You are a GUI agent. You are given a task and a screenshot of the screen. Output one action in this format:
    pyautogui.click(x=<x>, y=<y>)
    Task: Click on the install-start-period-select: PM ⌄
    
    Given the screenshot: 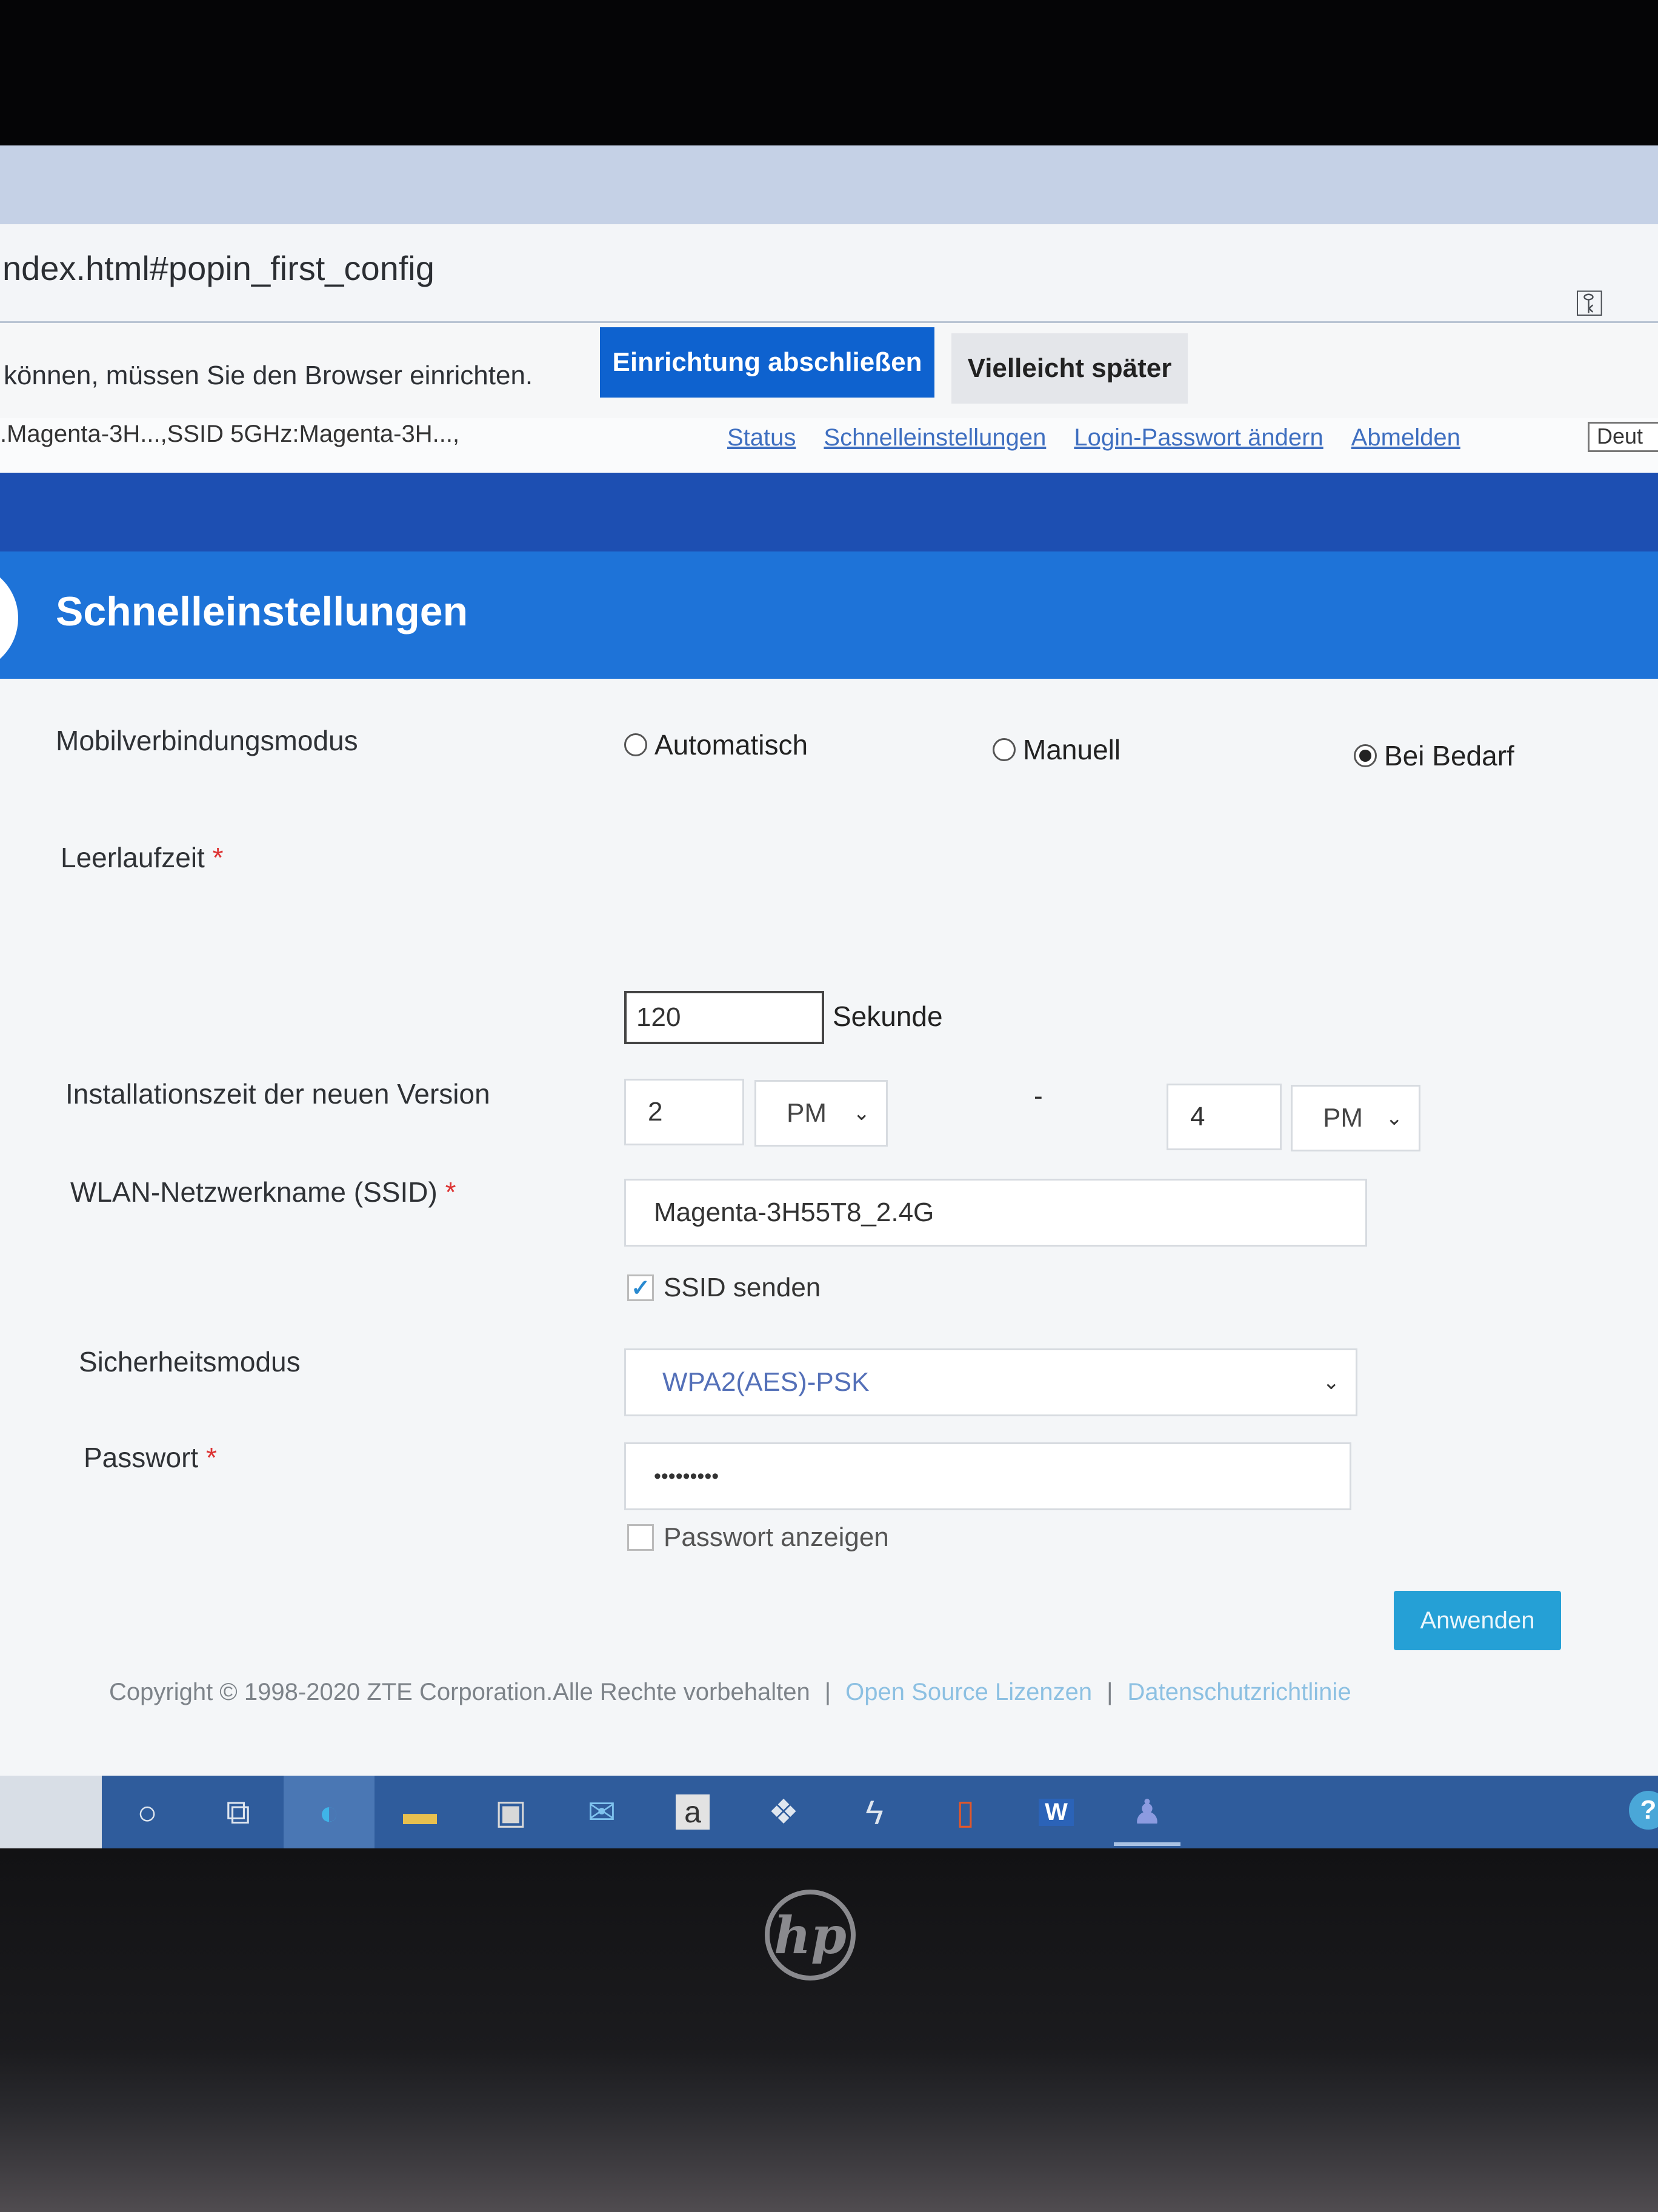 What is the action you would take?
    pyautogui.click(x=821, y=1114)
    